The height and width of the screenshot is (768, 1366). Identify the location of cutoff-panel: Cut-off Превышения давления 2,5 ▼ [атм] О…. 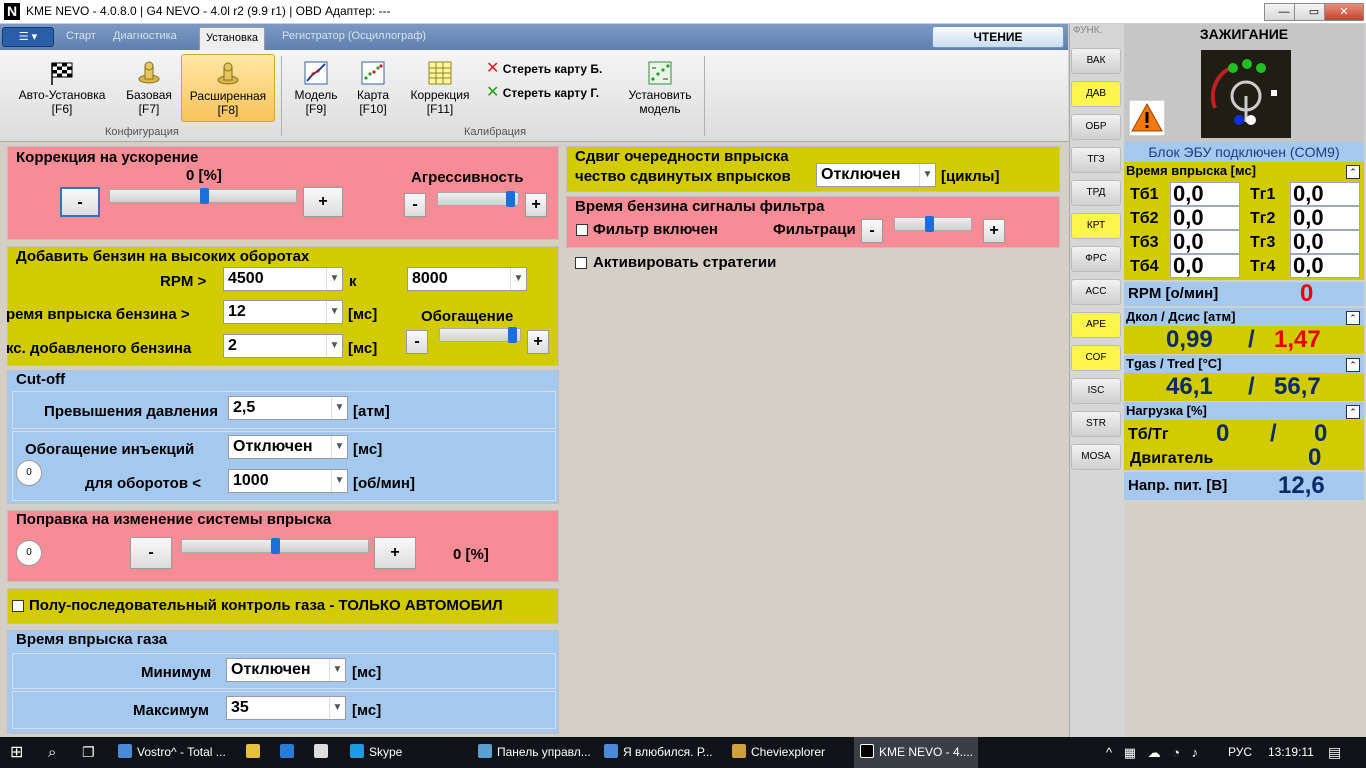
(283, 437).